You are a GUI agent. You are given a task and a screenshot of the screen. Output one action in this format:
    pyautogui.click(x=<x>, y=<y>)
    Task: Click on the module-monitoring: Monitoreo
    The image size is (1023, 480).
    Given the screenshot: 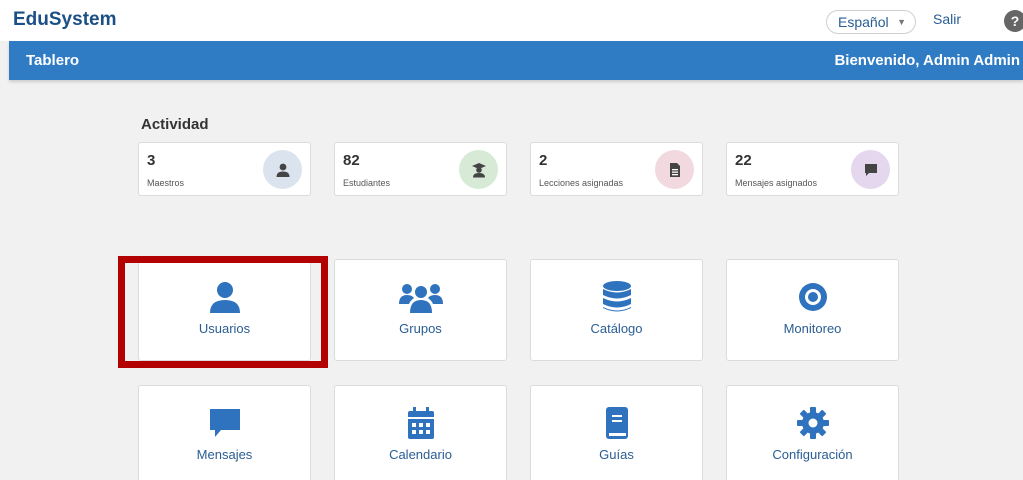 What is the action you would take?
    pyautogui.click(x=812, y=310)
    